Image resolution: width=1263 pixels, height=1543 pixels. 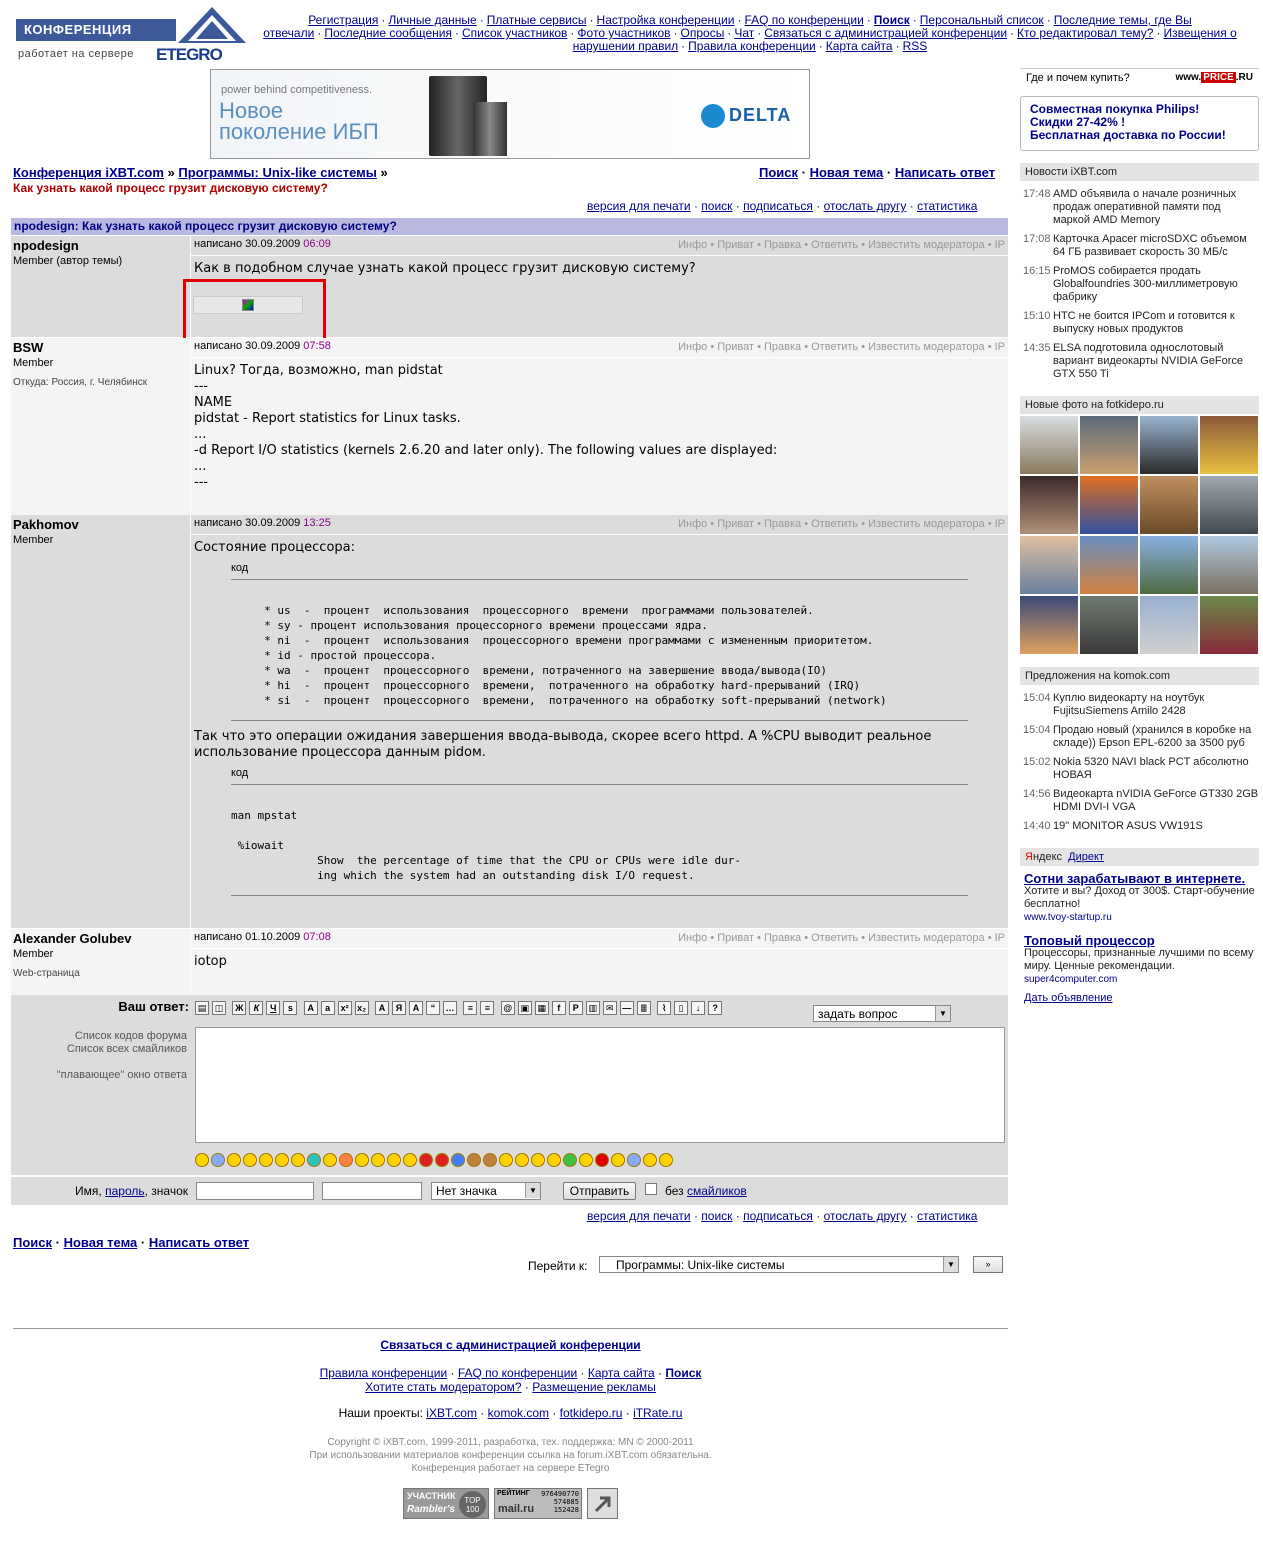 I want to click on search-topic-link: поиск, so click(x=716, y=1216).